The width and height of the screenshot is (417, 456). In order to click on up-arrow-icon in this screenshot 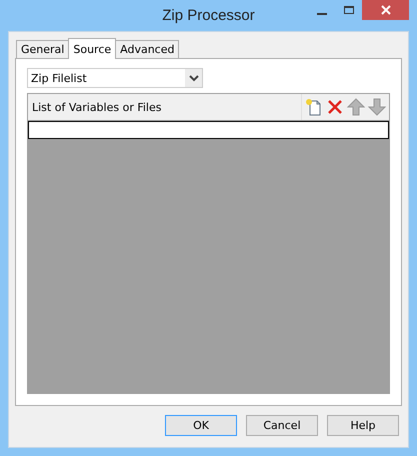, I will do `click(356, 107)`.